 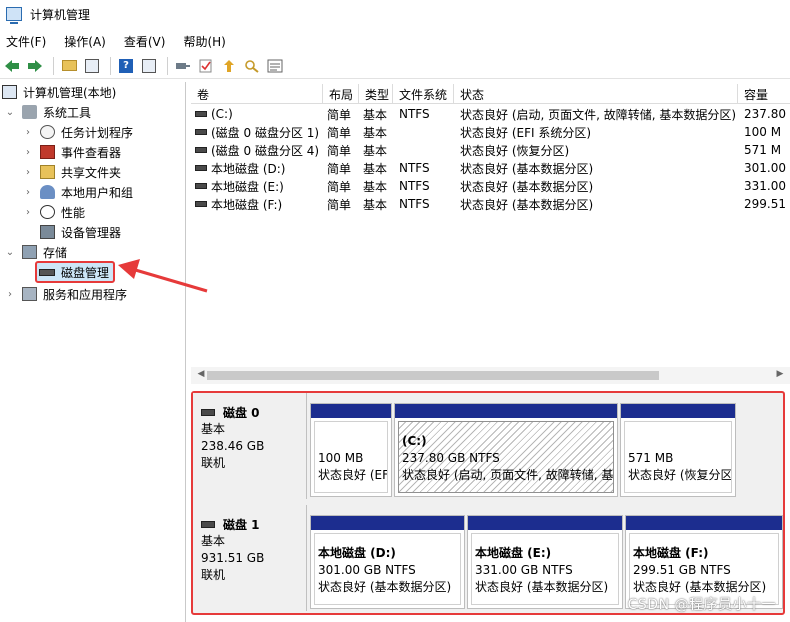 I want to click on horizontal-scrollbar: ◀ ▶, so click(x=490, y=375).